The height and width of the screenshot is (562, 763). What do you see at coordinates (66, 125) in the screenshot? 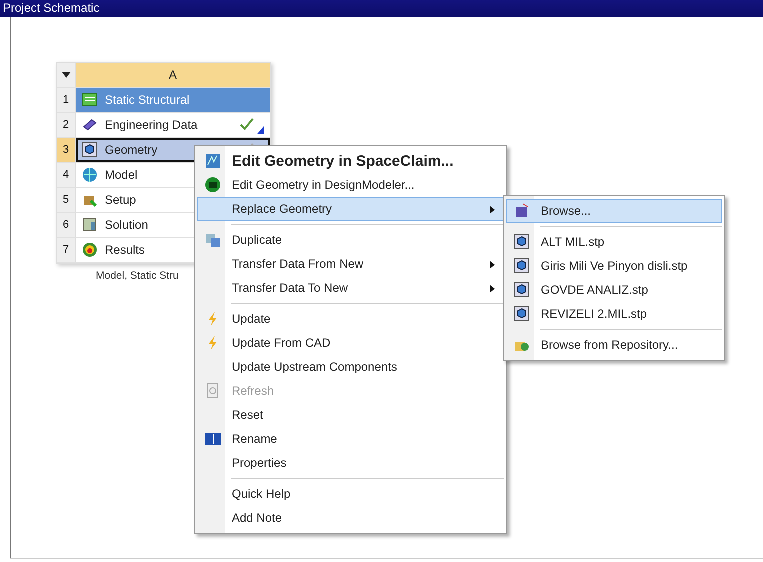
I see `row-number: 2` at bounding box center [66, 125].